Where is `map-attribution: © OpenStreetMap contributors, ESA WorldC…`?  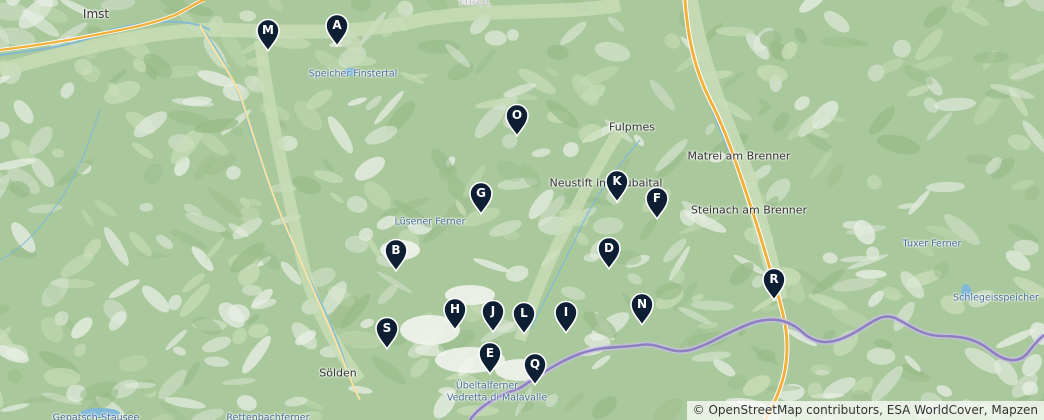 map-attribution: © OpenStreetMap contributors, ESA WorldC… is located at coordinates (865, 410).